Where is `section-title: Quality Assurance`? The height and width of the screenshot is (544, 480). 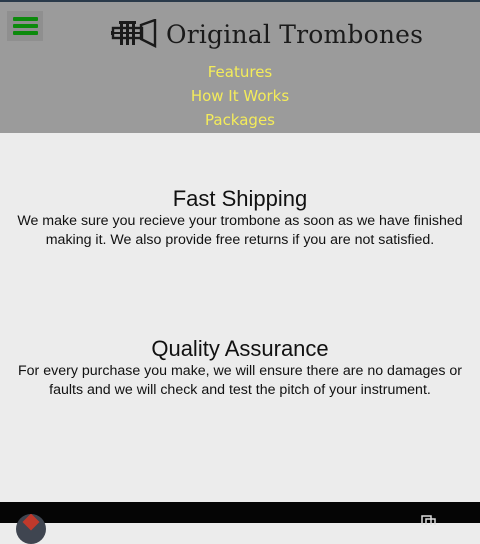 section-title: Quality Assurance is located at coordinates (240, 348).